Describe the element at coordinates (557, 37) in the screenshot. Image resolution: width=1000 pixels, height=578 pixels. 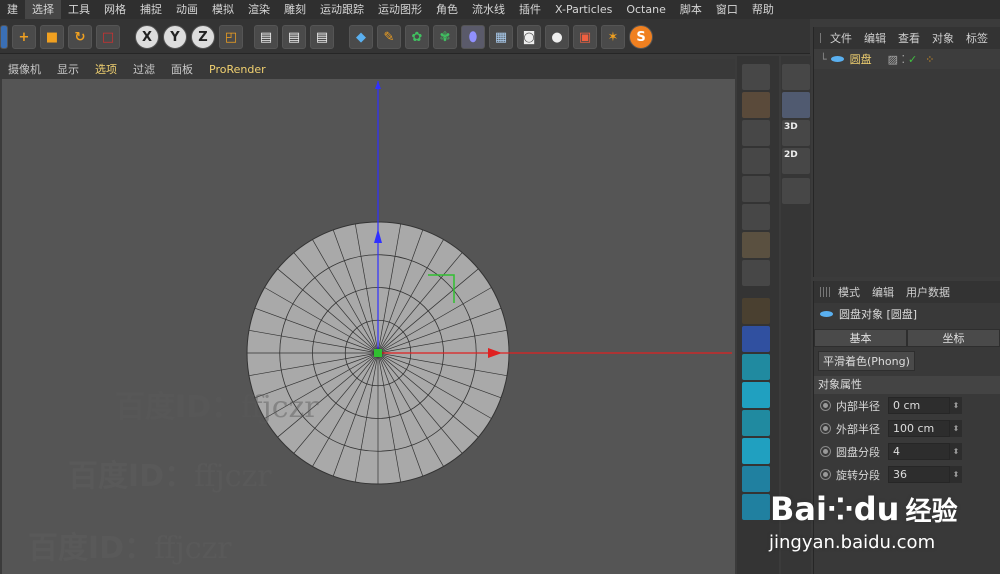
I see `light-icon: ●` at that location.